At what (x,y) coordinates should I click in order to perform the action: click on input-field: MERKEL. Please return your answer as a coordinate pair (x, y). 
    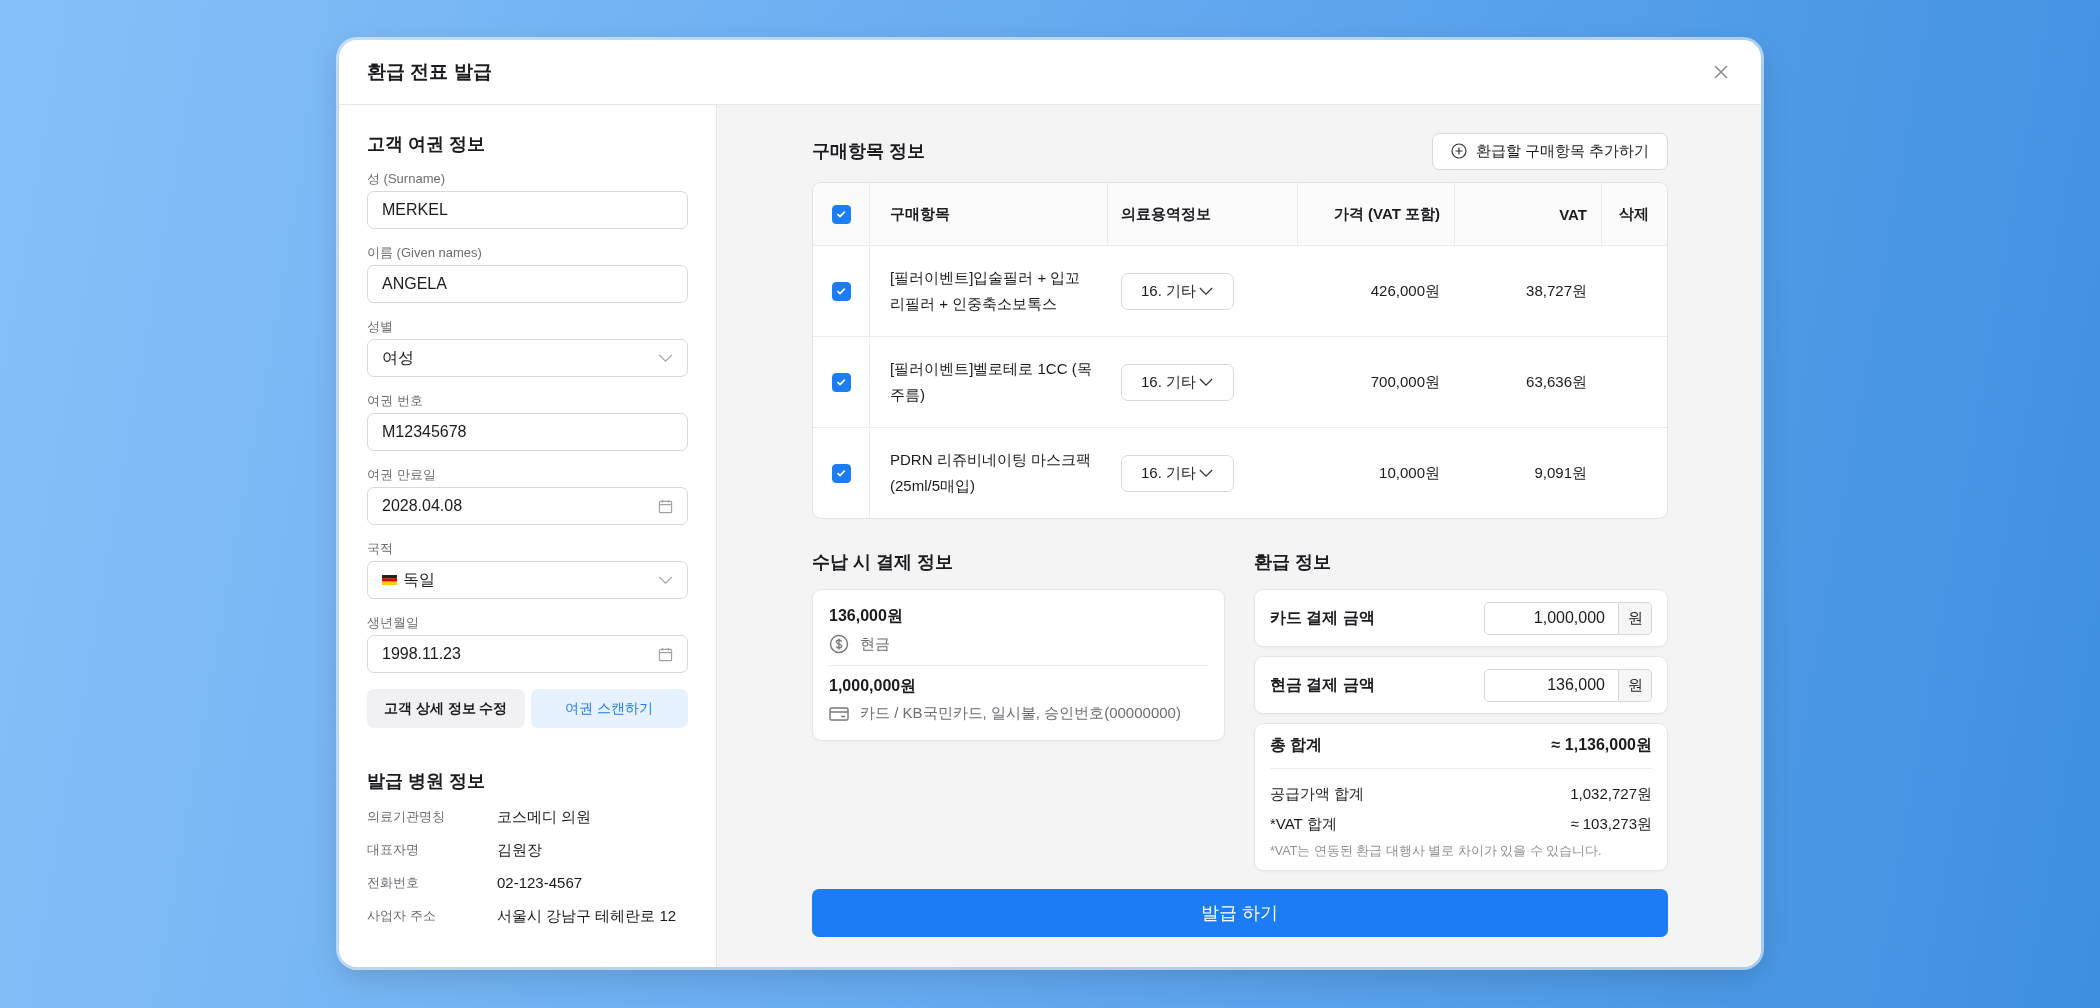
    Looking at the image, I should click on (527, 210).